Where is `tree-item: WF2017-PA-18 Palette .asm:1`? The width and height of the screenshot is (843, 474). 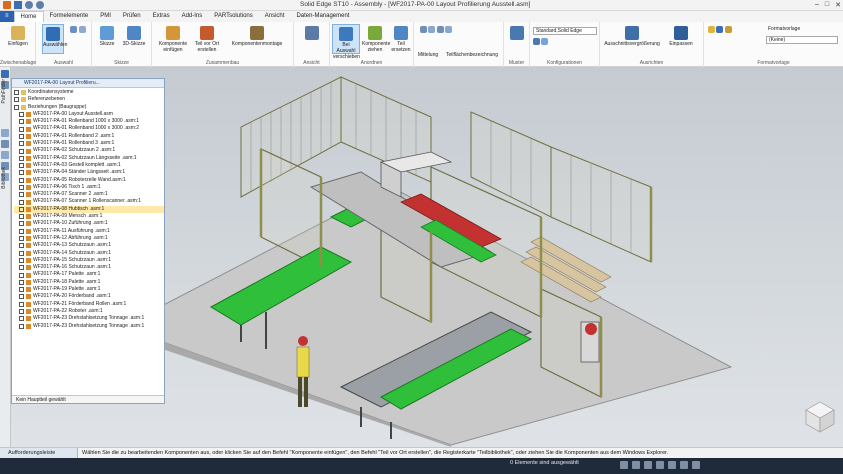 tree-item: WF2017-PA-18 Palette .asm:1 is located at coordinates (89, 282).